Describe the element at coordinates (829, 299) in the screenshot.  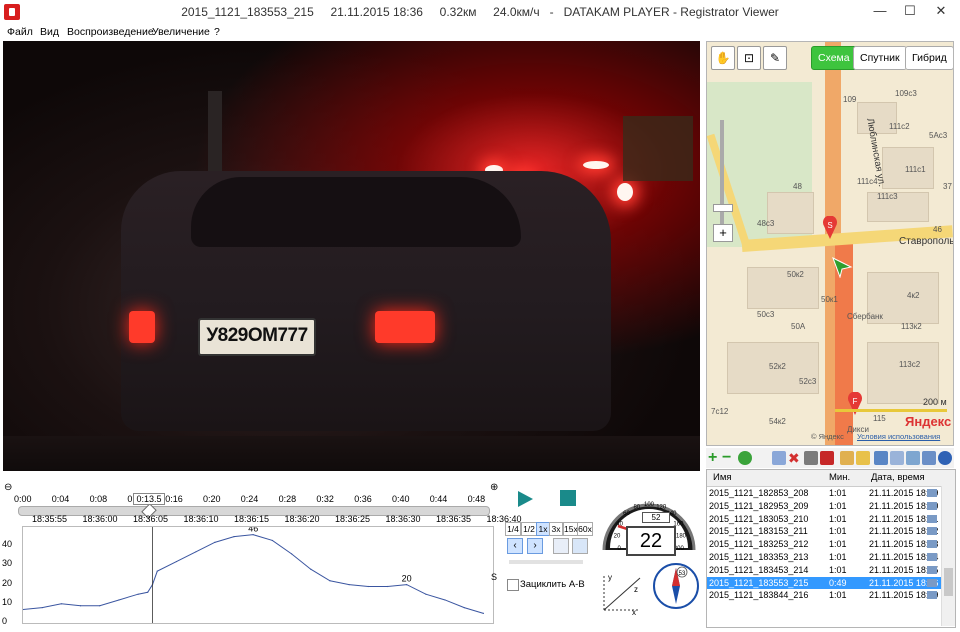
I see `map-label: 50к1` at that location.